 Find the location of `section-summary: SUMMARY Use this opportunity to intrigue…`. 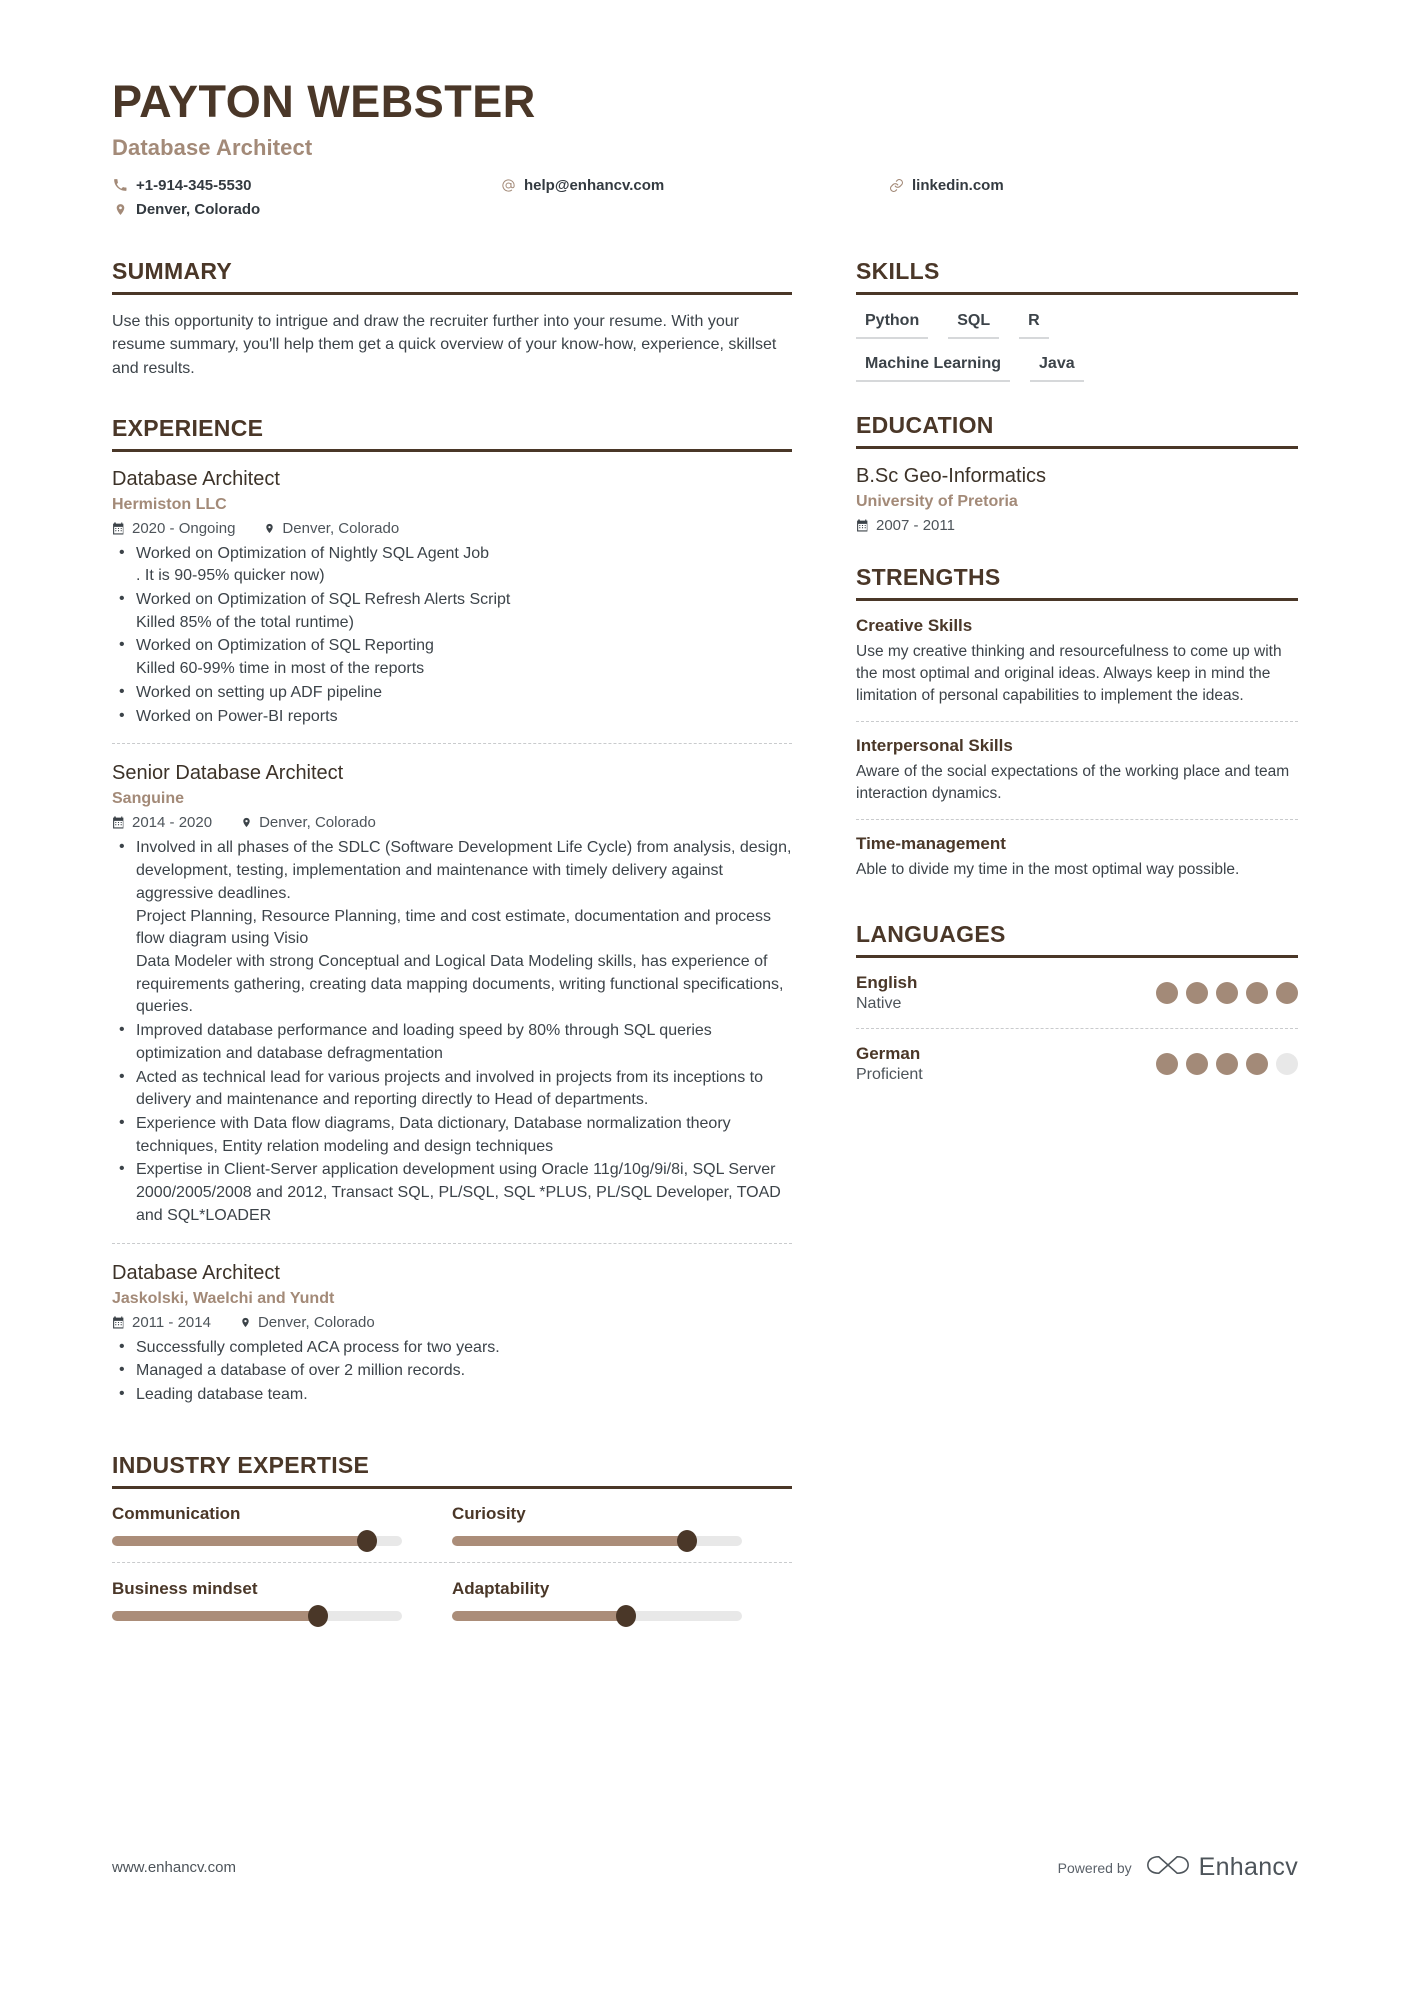

section-summary: SUMMARY Use this opportunity to intrigue… is located at coordinates (452, 319).